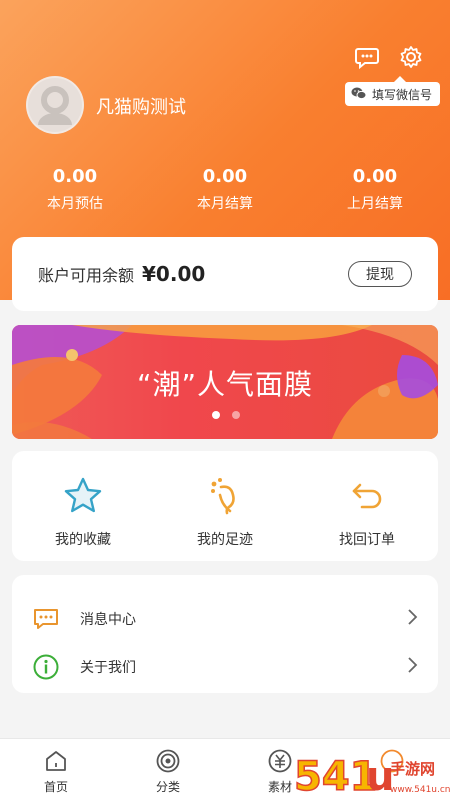 Image resolution: width=450 pixels, height=800 pixels. I want to click on balance-label: 账户可用余额, so click(86, 275).